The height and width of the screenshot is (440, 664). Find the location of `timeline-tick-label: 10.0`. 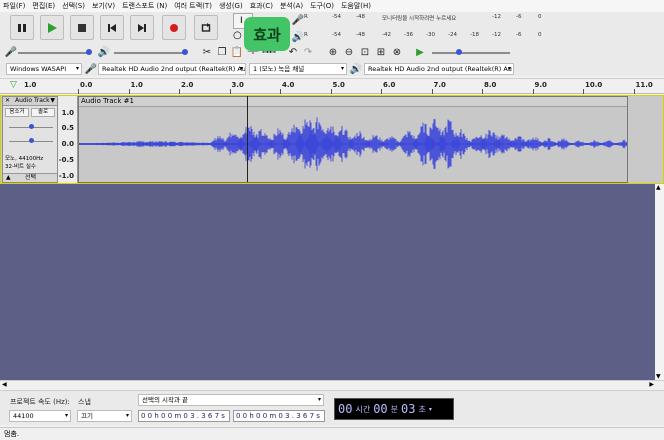

timeline-tick-label: 10.0 is located at coordinates (594, 85).